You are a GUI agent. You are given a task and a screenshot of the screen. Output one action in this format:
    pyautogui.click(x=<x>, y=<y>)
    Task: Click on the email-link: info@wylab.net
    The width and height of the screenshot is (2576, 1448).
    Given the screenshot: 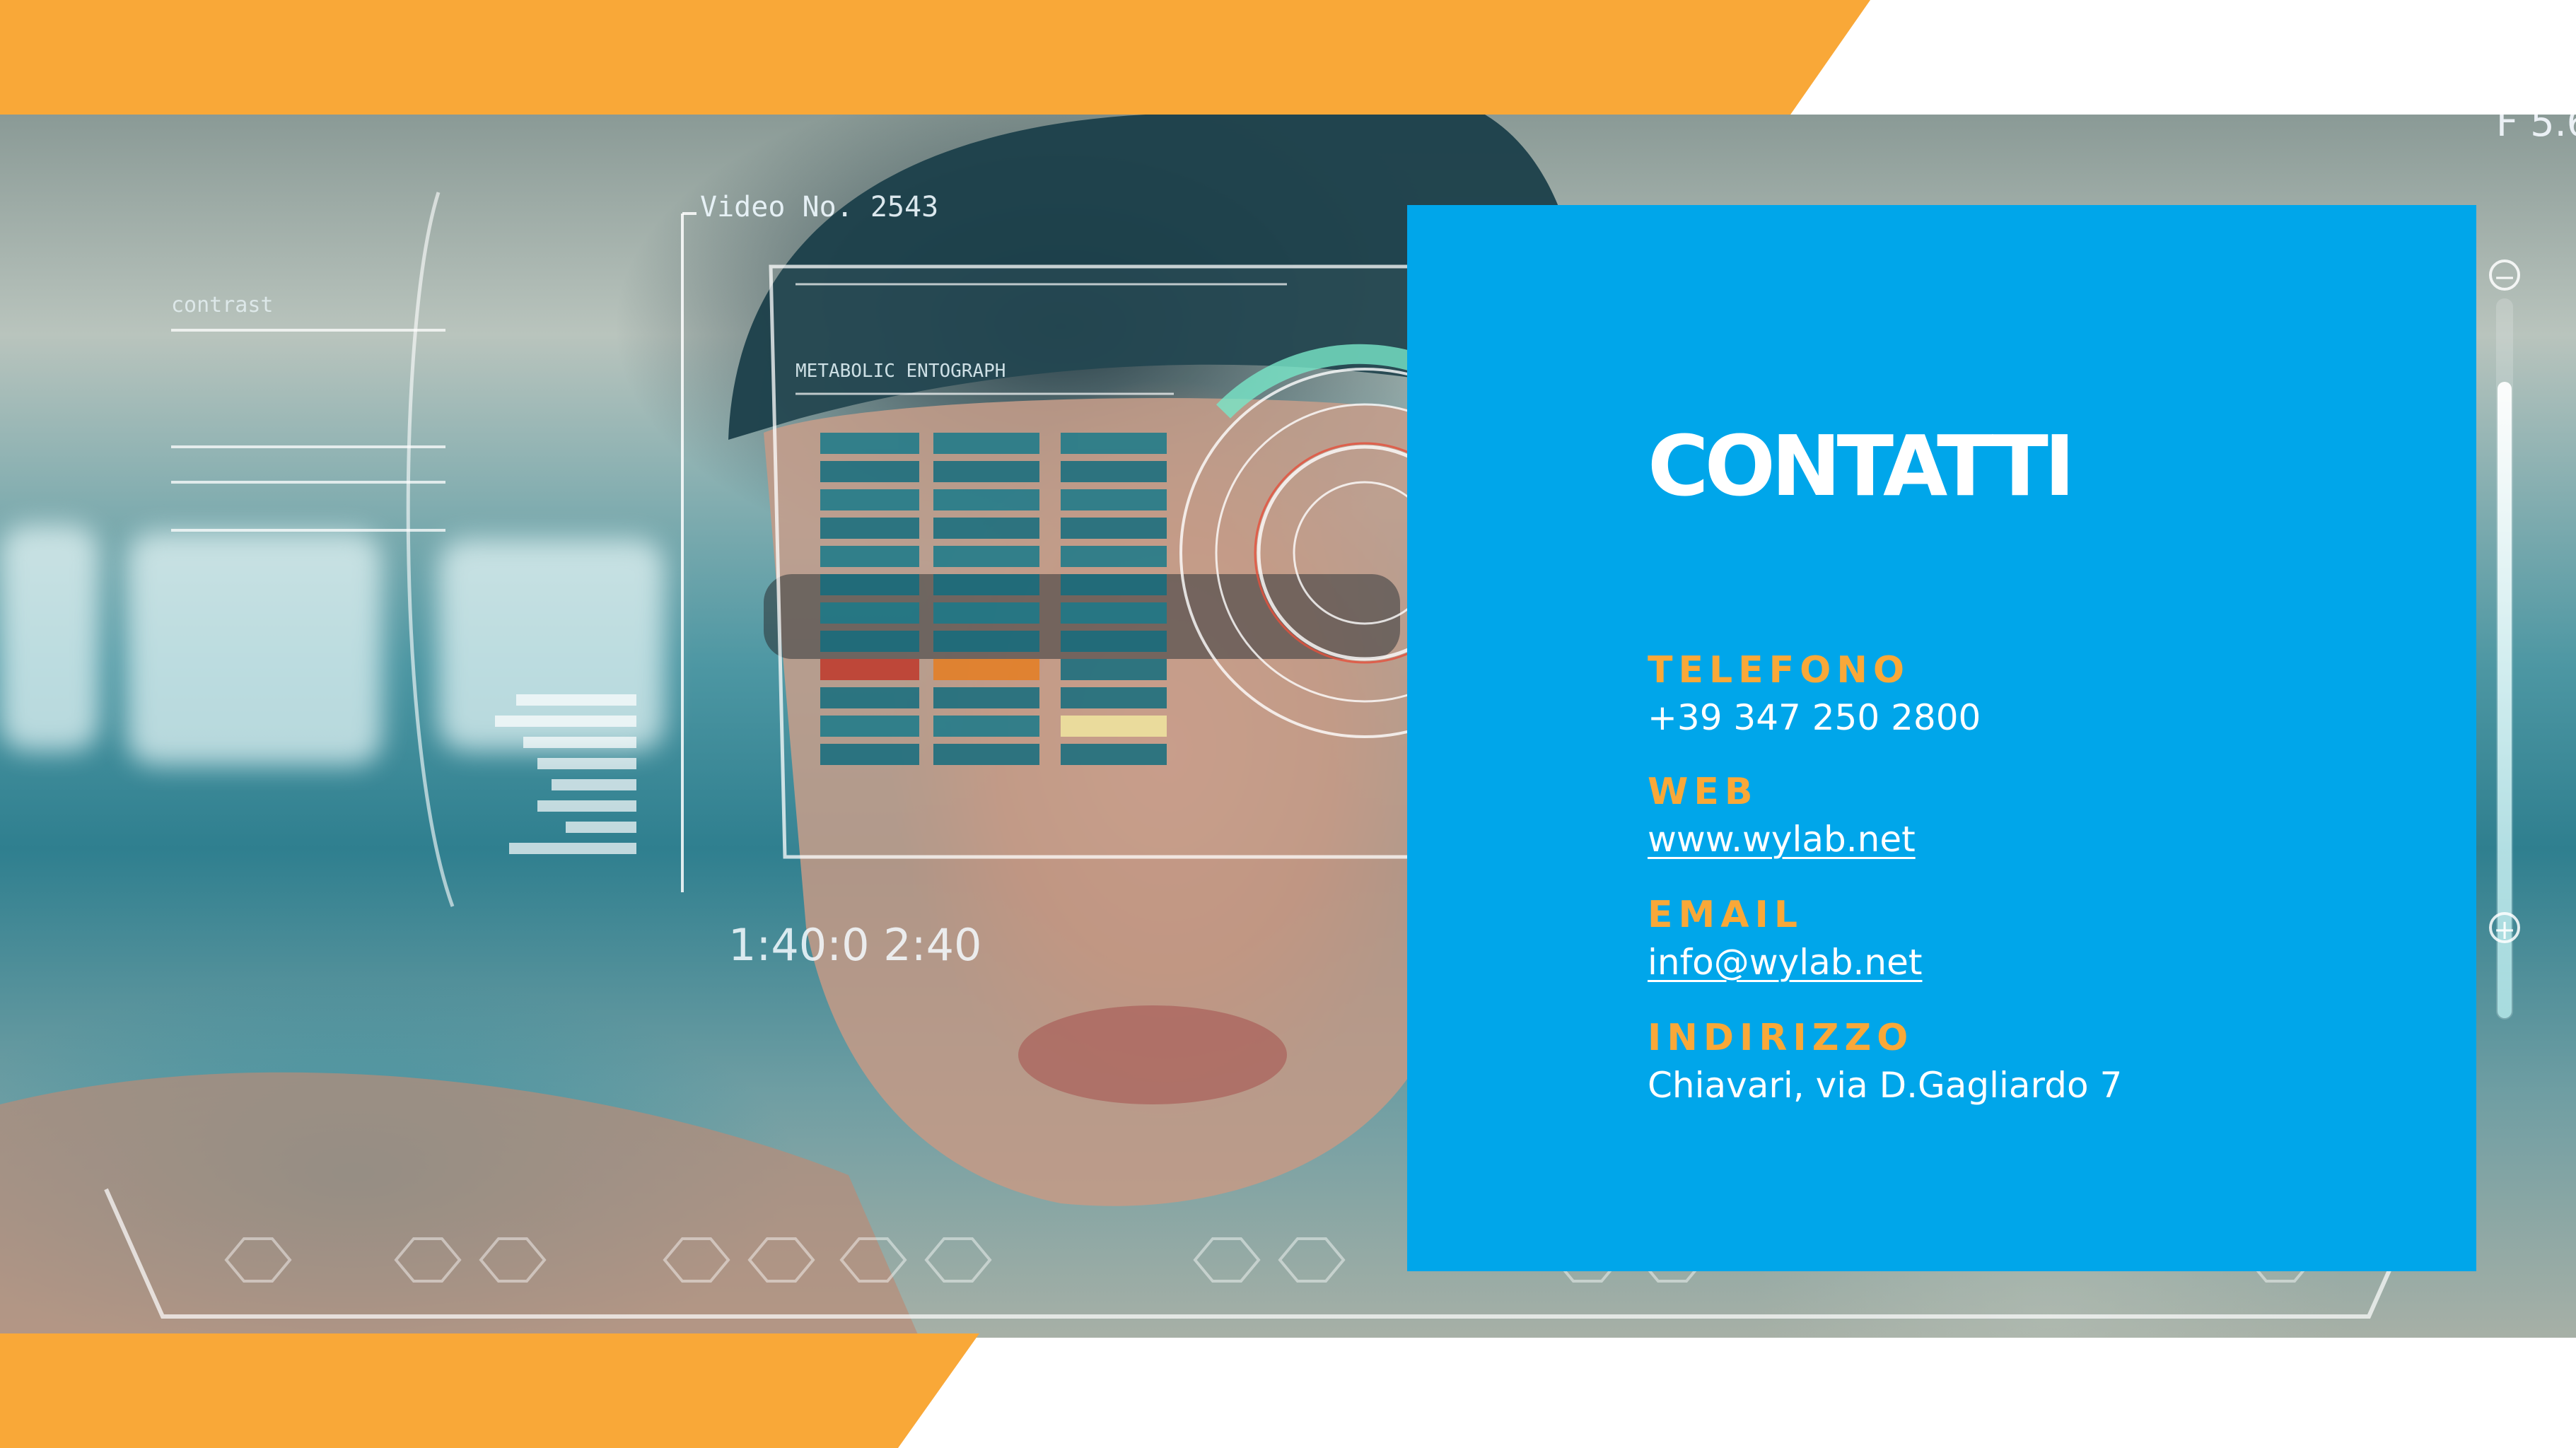 What is the action you would take?
    pyautogui.click(x=1785, y=962)
    